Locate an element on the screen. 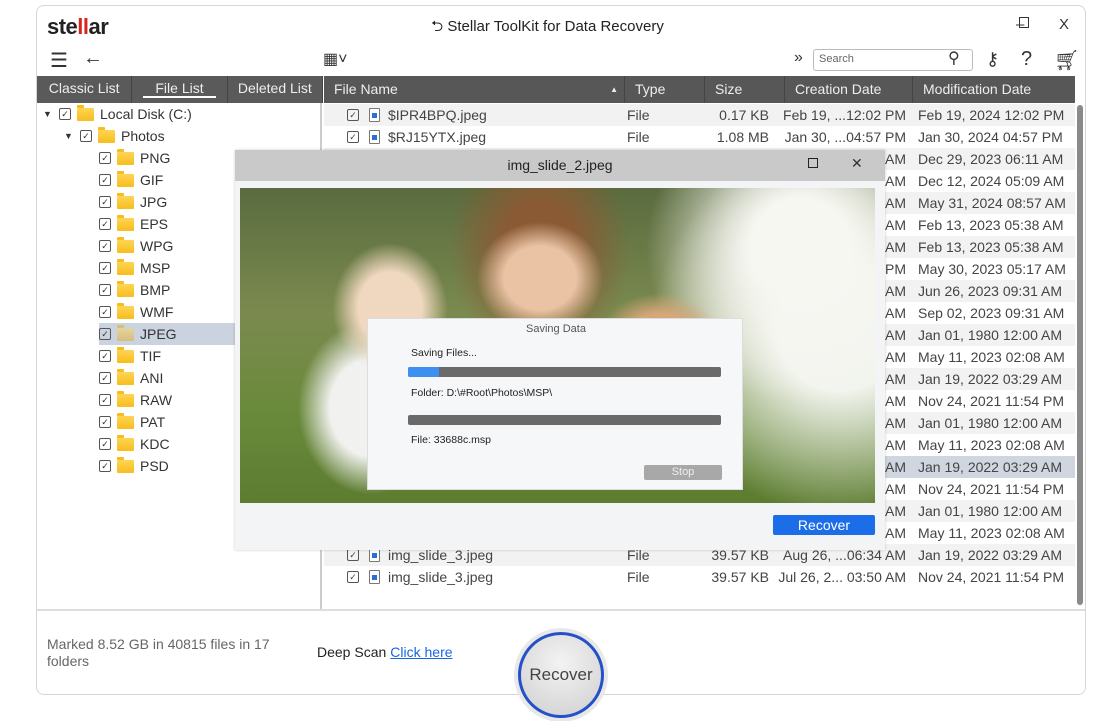  tree-item-label: KDC is located at coordinates (155, 444).